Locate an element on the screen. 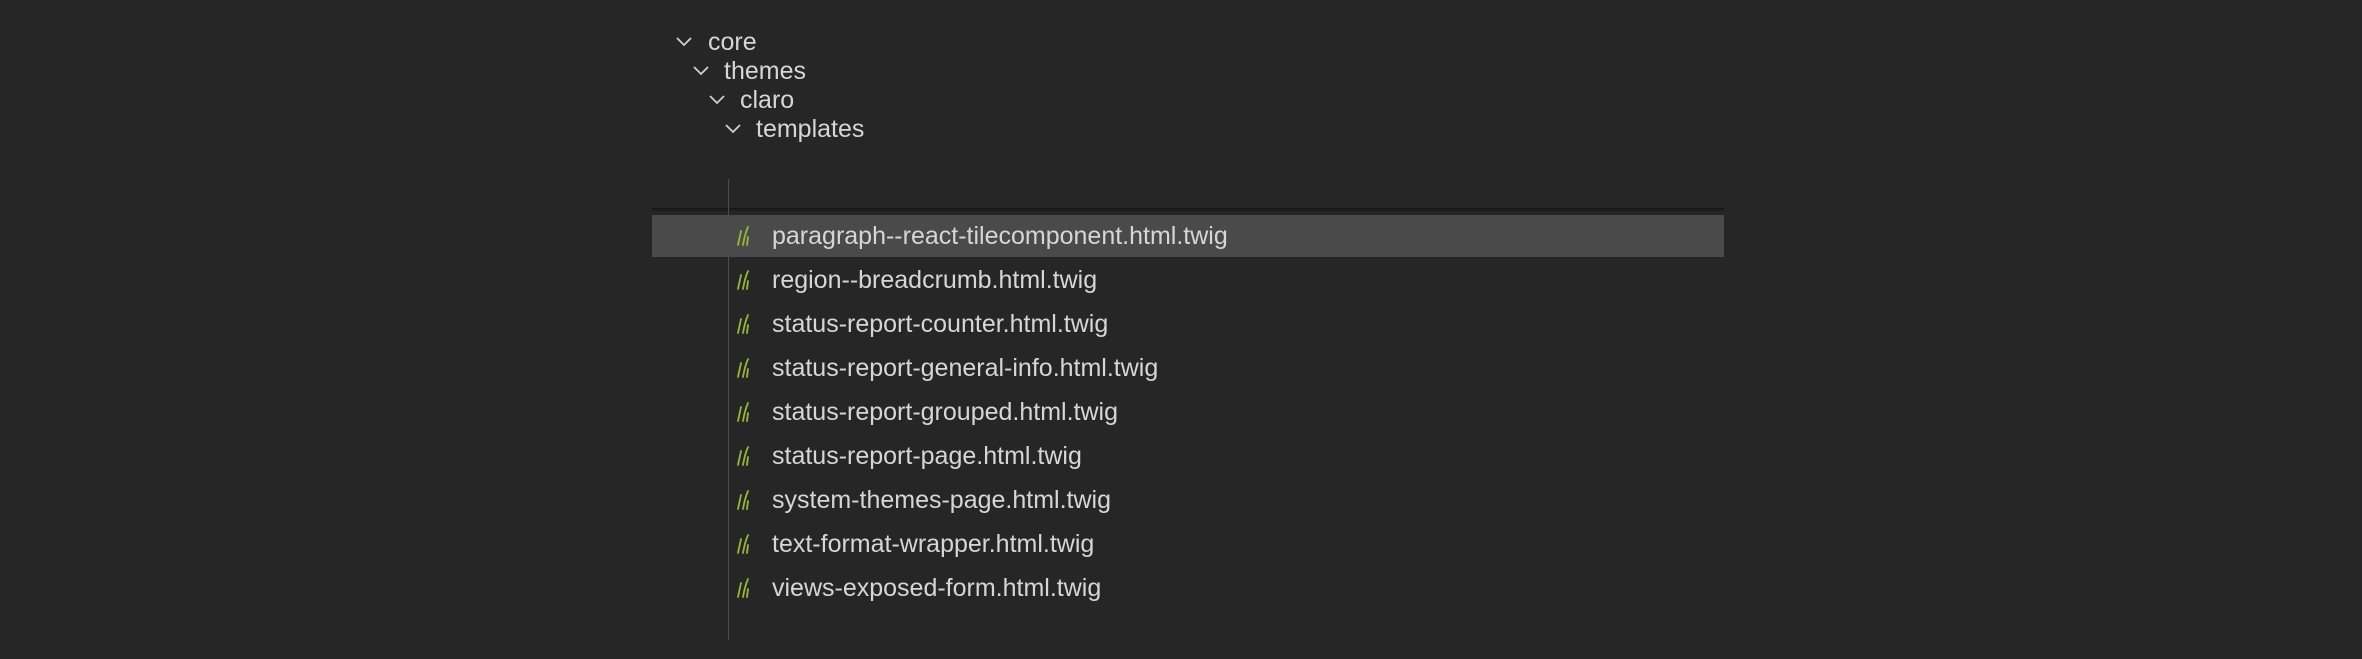 The height and width of the screenshot is (659, 2362). file-label: status-report-counter.html.twig is located at coordinates (940, 324).